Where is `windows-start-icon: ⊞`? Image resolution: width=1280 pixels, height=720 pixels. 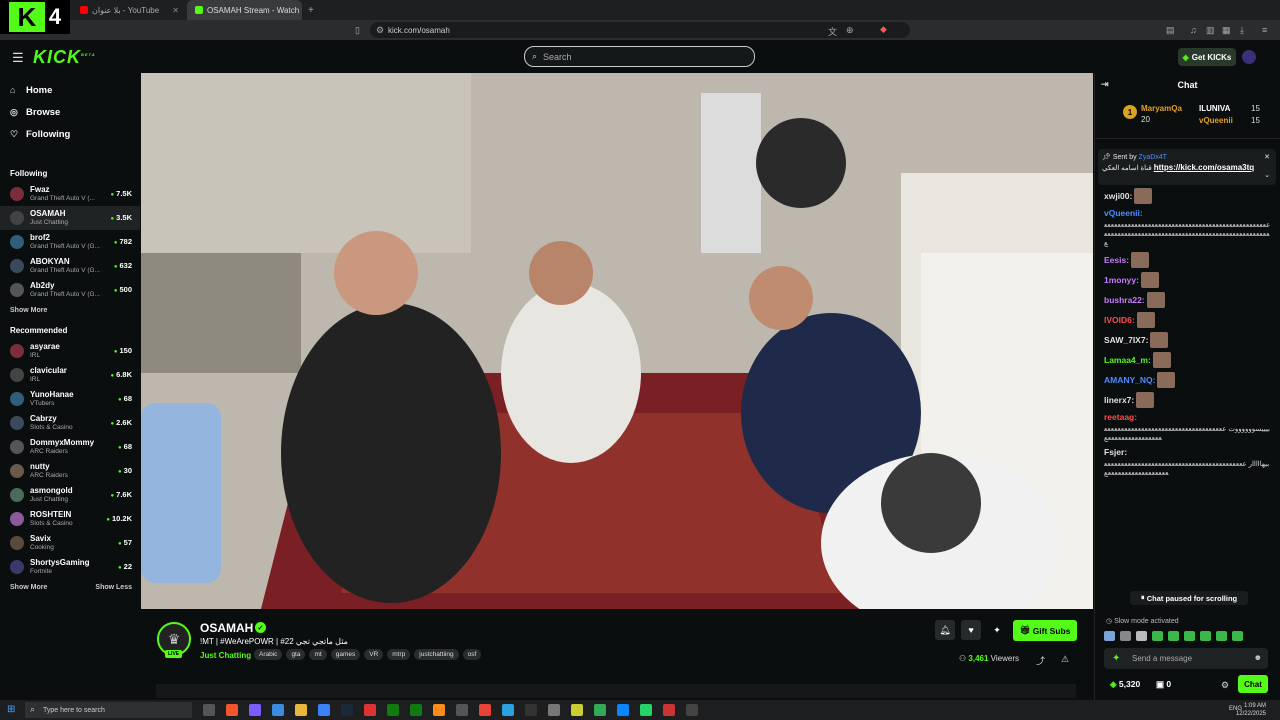
windows-start-icon: ⊞ is located at coordinates (11, 709).